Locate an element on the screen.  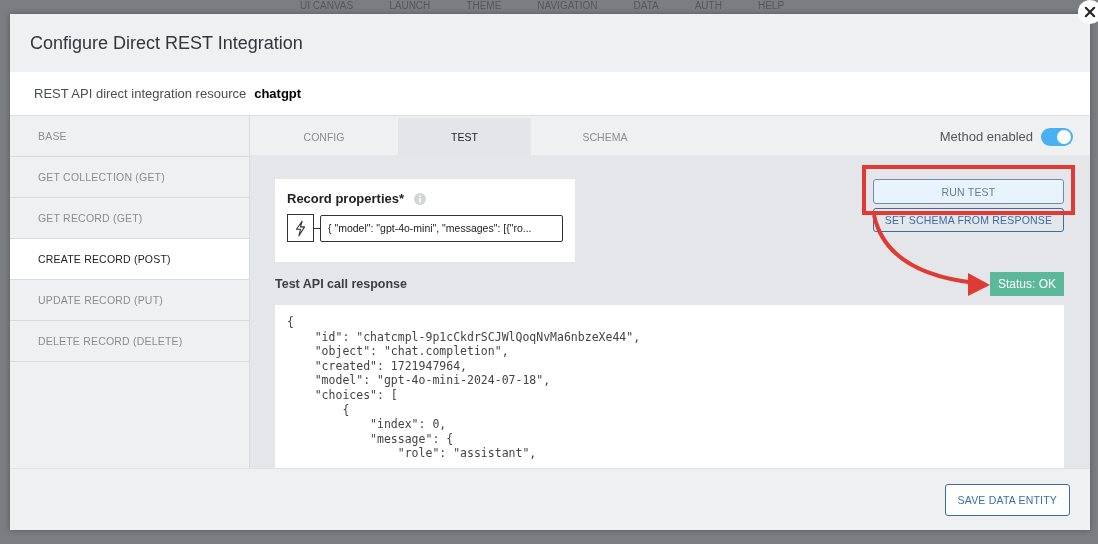
close-button is located at coordinates (1088, 12).